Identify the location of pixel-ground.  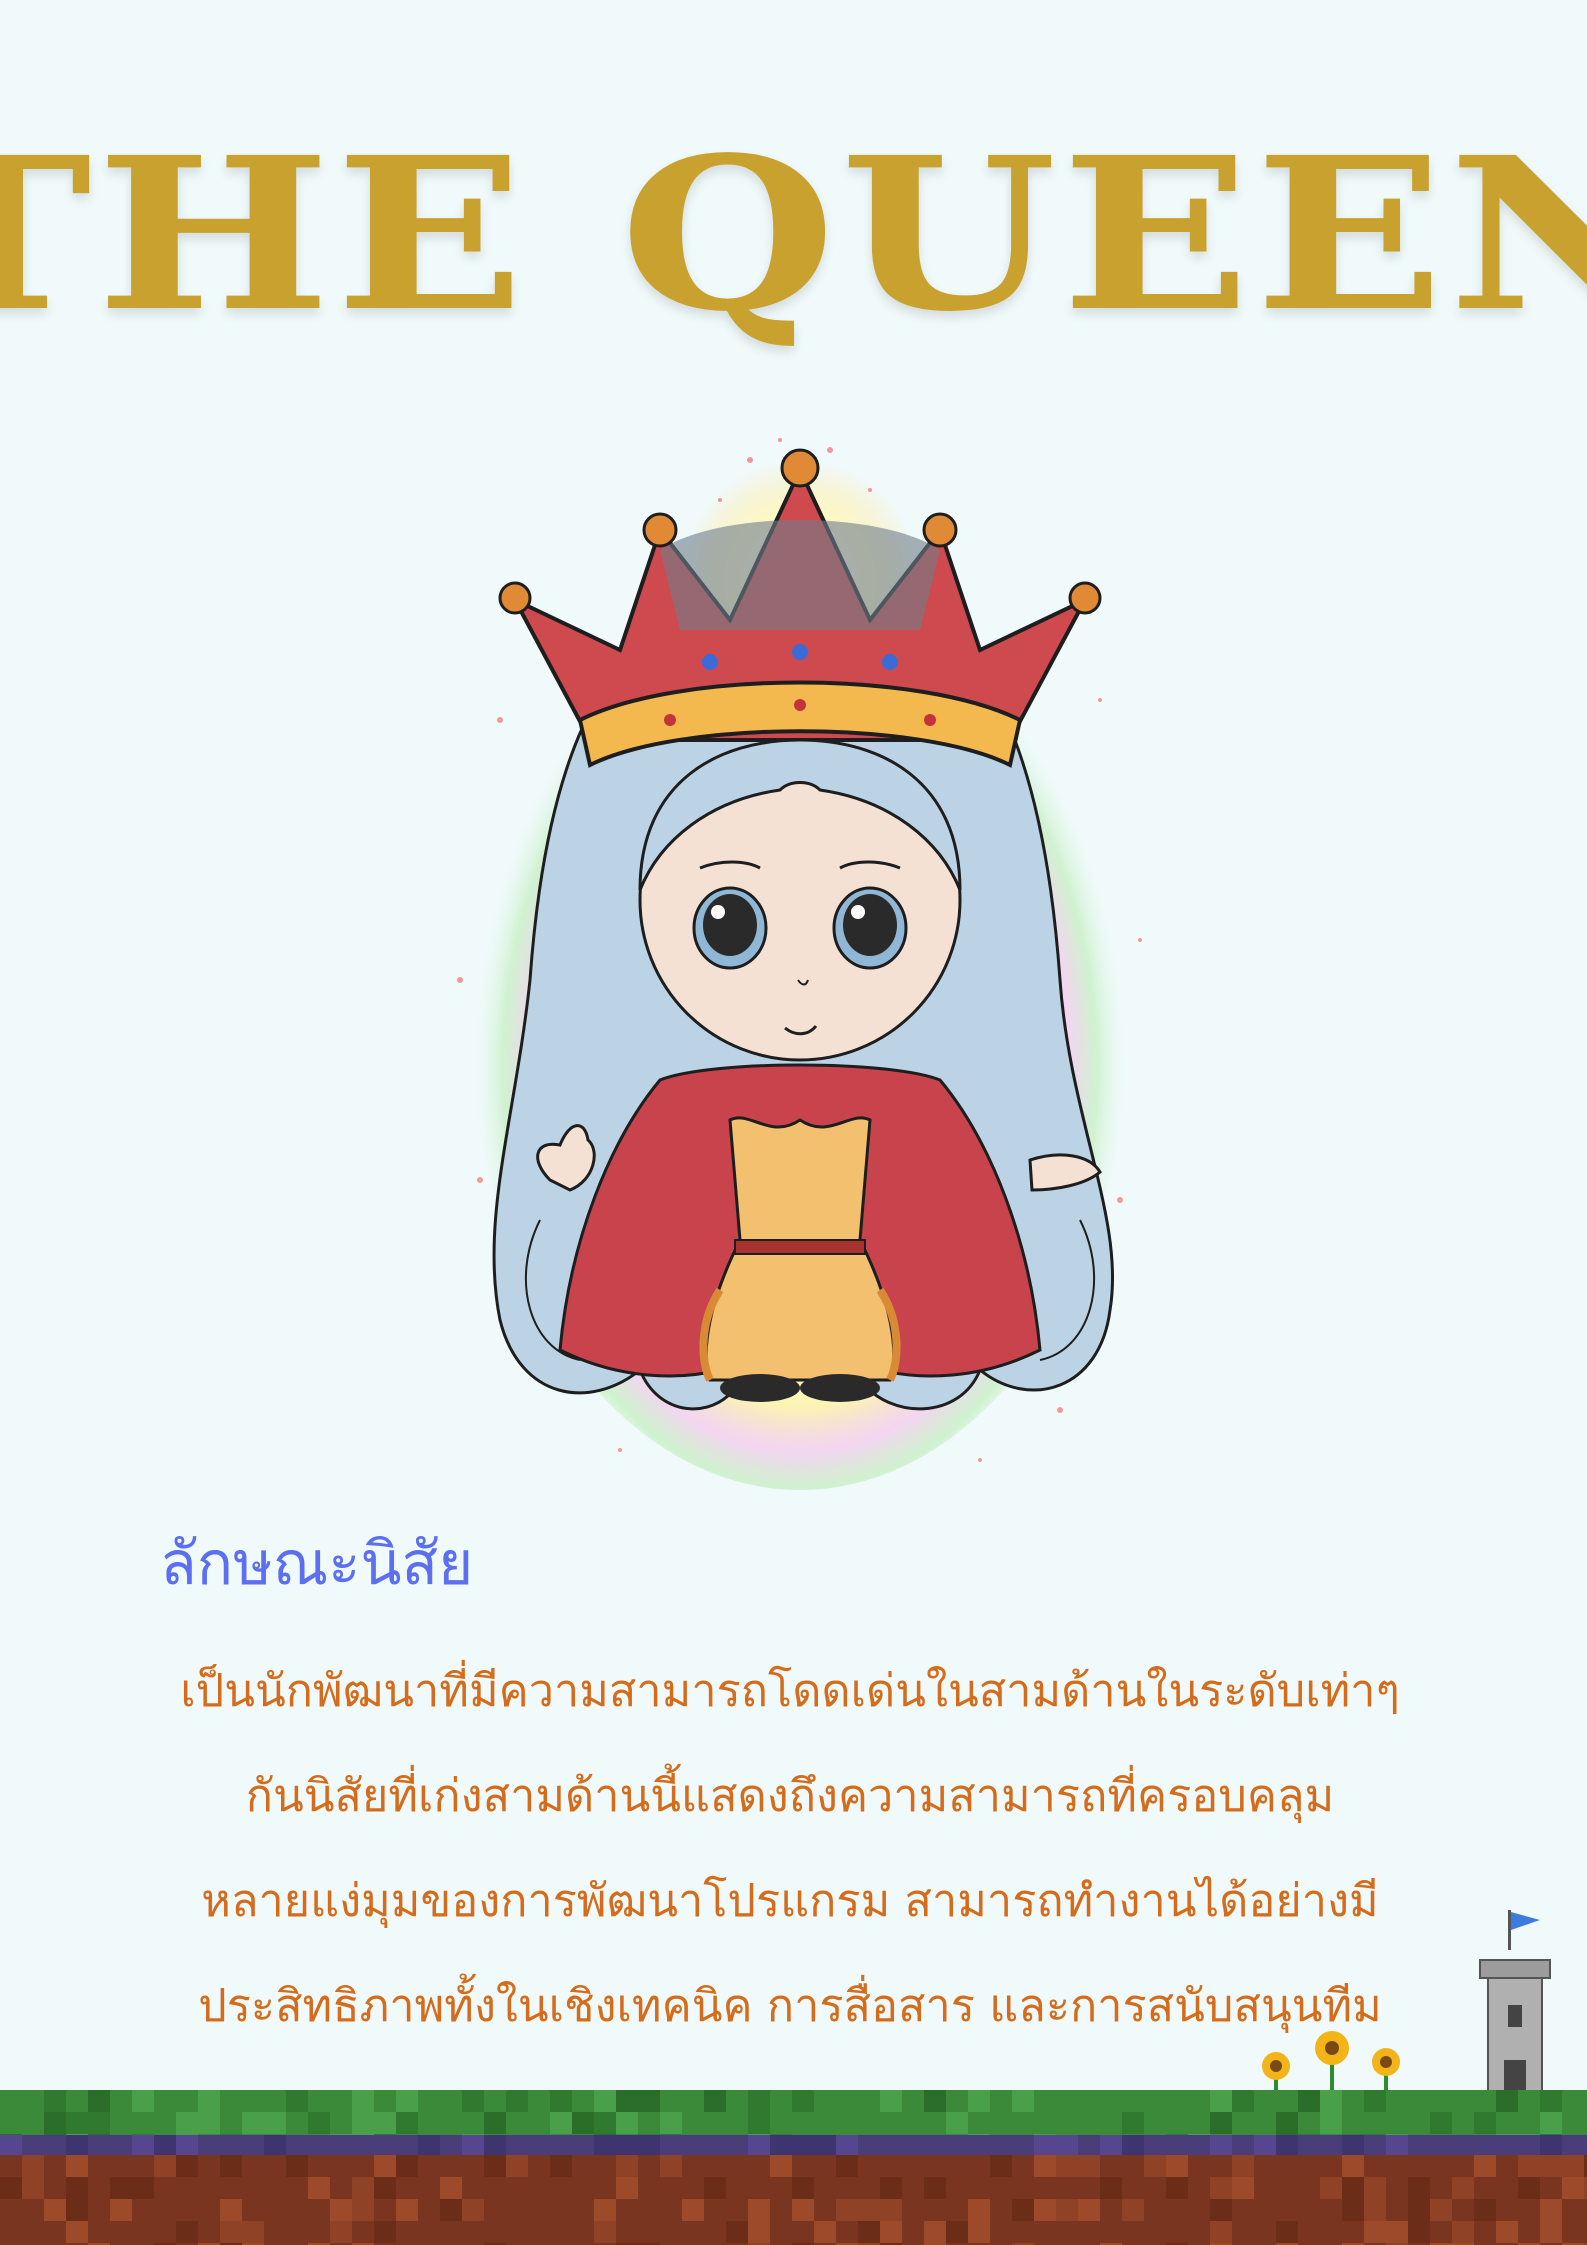
(793, 2167).